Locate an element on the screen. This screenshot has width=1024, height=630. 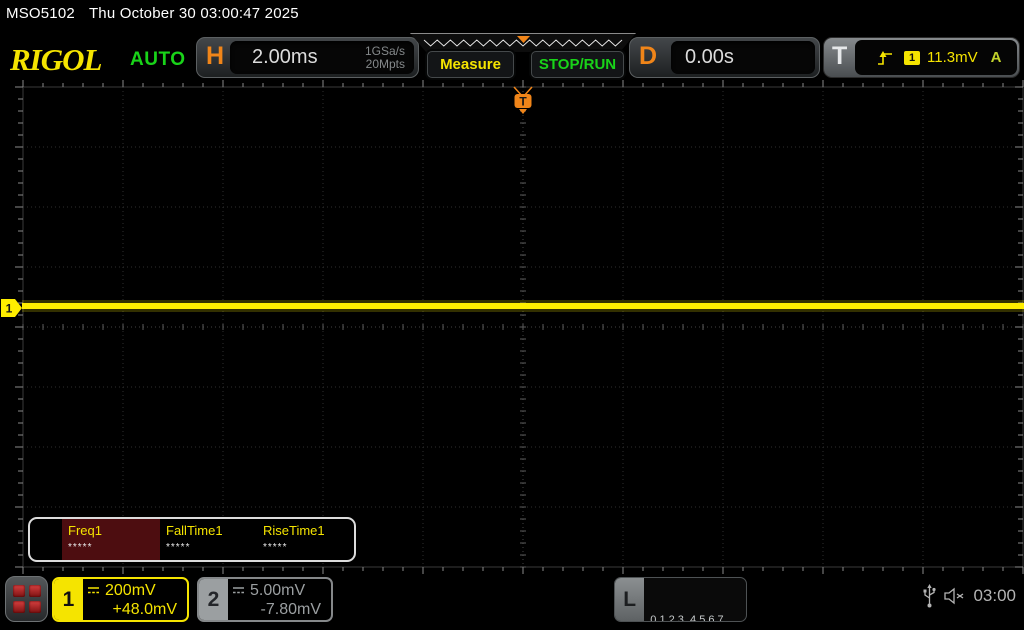
delay-widget: D 0.00s is located at coordinates (724, 57).